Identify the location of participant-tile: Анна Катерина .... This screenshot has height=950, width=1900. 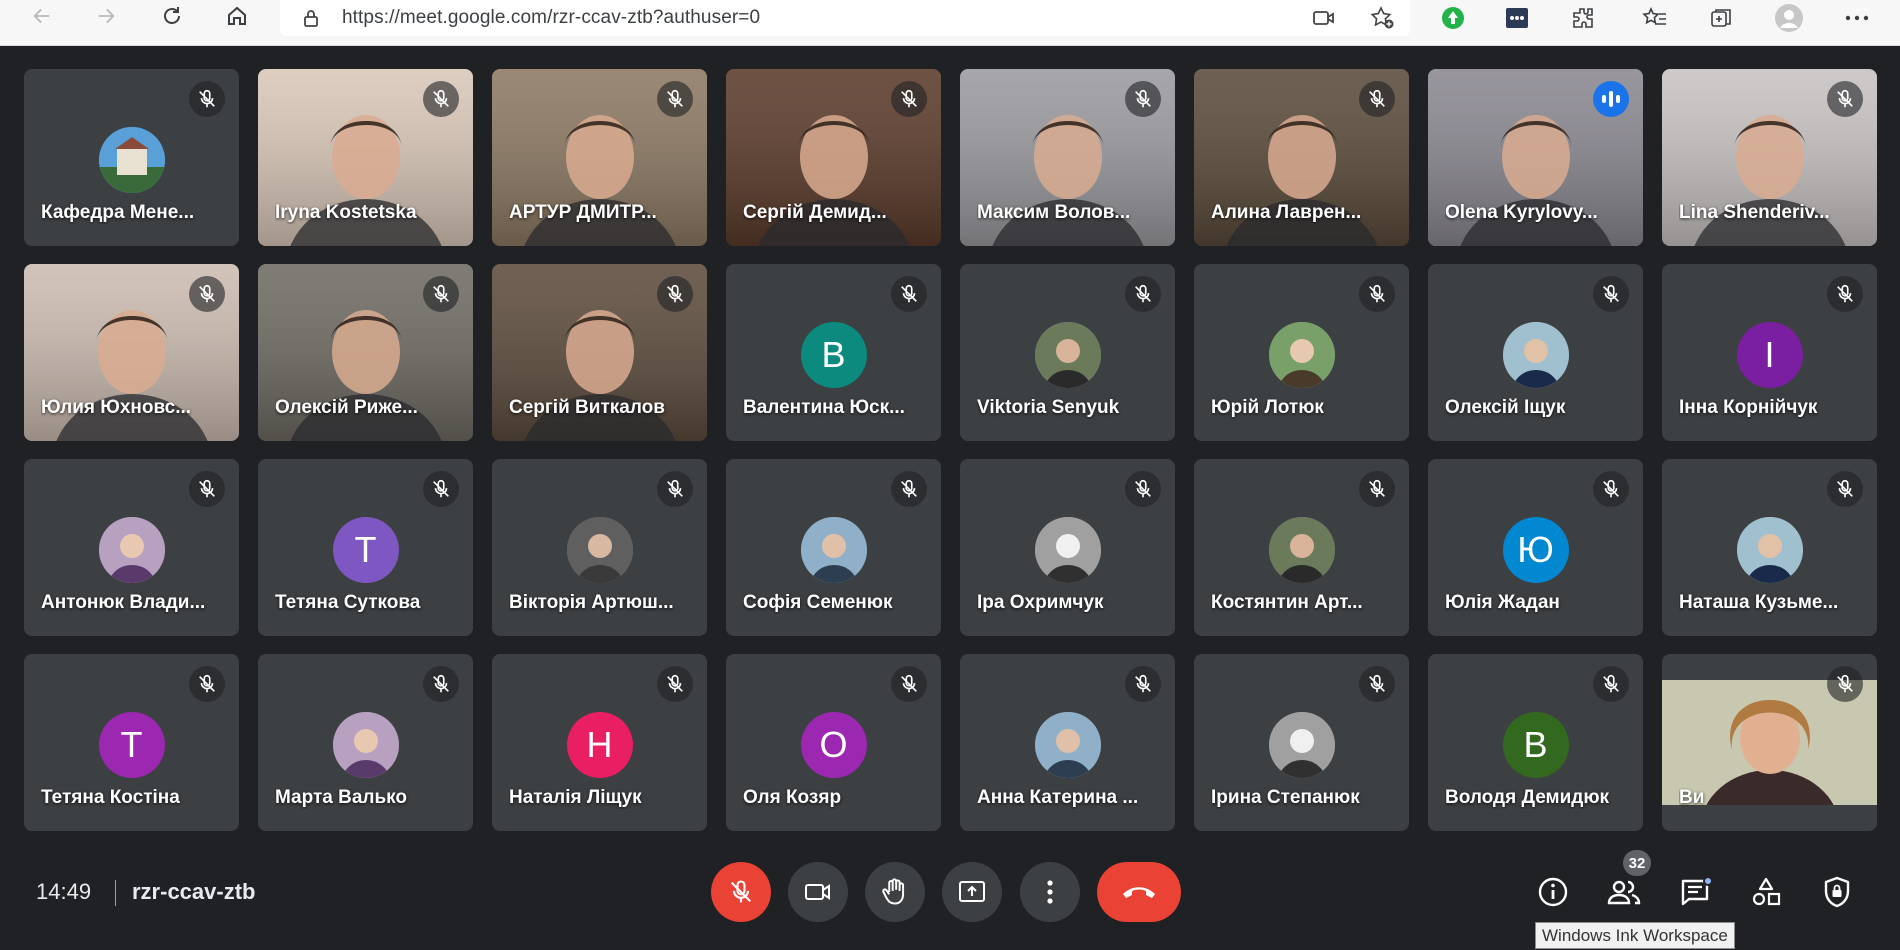
(1067, 742).